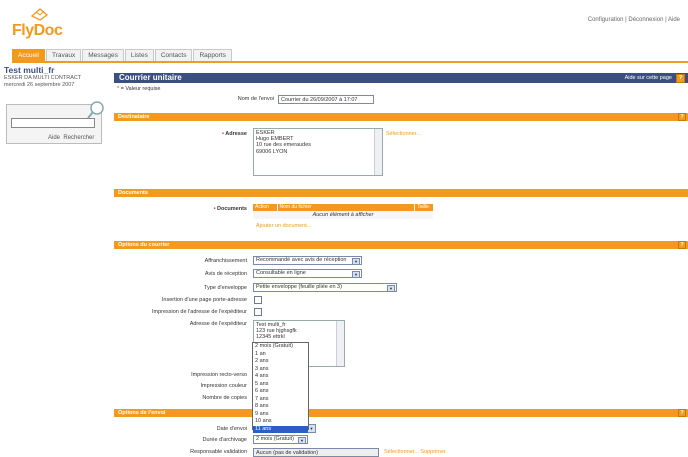 The image size is (688, 457). Describe the element at coordinates (218, 324) in the screenshot. I see `sender-address-label: Adresse de l'expéditeur` at that location.